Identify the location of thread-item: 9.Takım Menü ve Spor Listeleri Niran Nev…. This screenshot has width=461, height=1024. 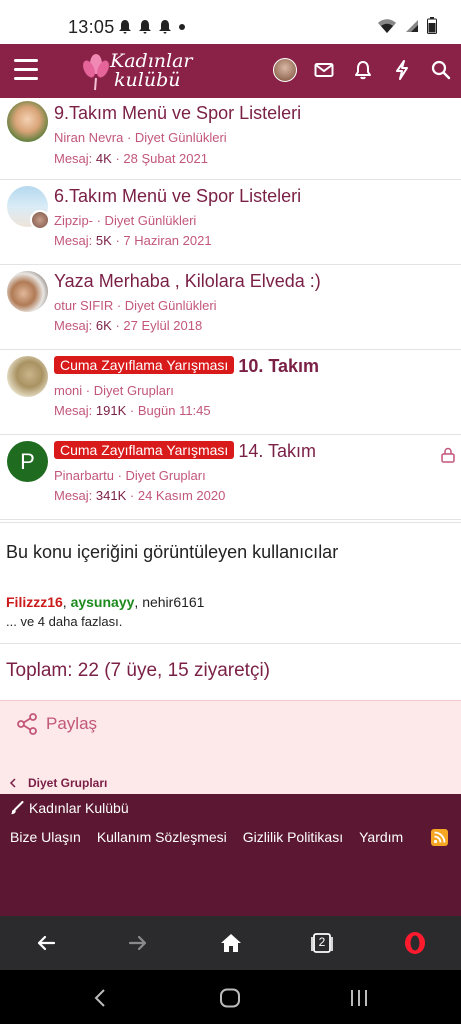
(230, 139).